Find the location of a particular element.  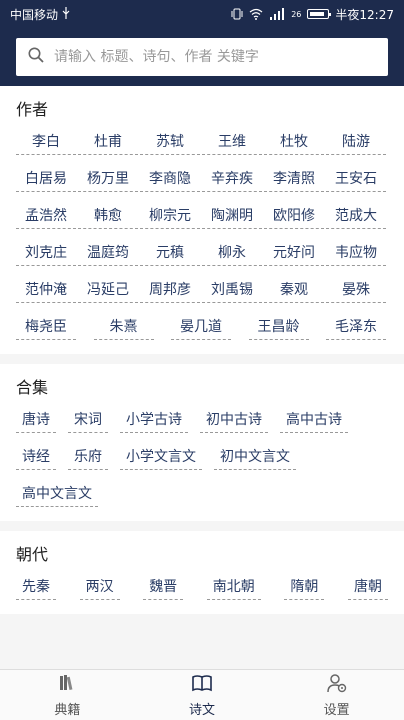

author-tag: 白居易 is located at coordinates (46, 178).